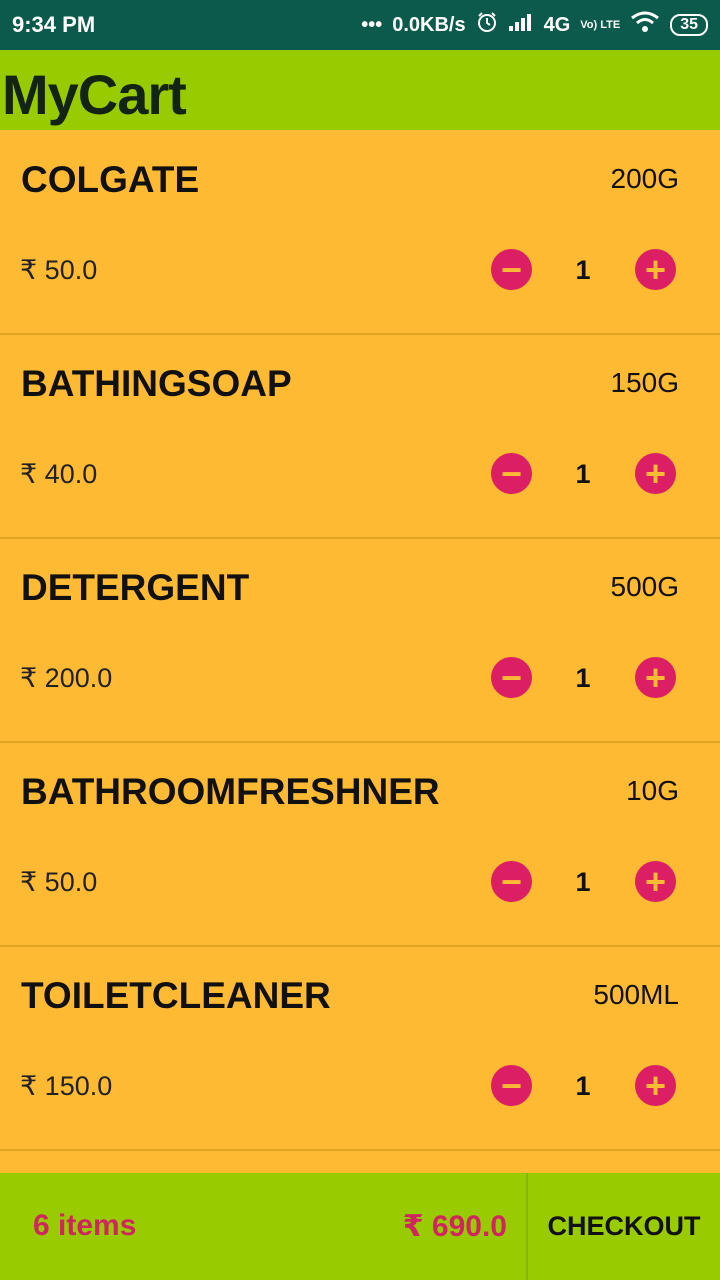 Image resolution: width=720 pixels, height=1280 pixels. I want to click on cart-total: ₹ 690.0, so click(454, 1226).